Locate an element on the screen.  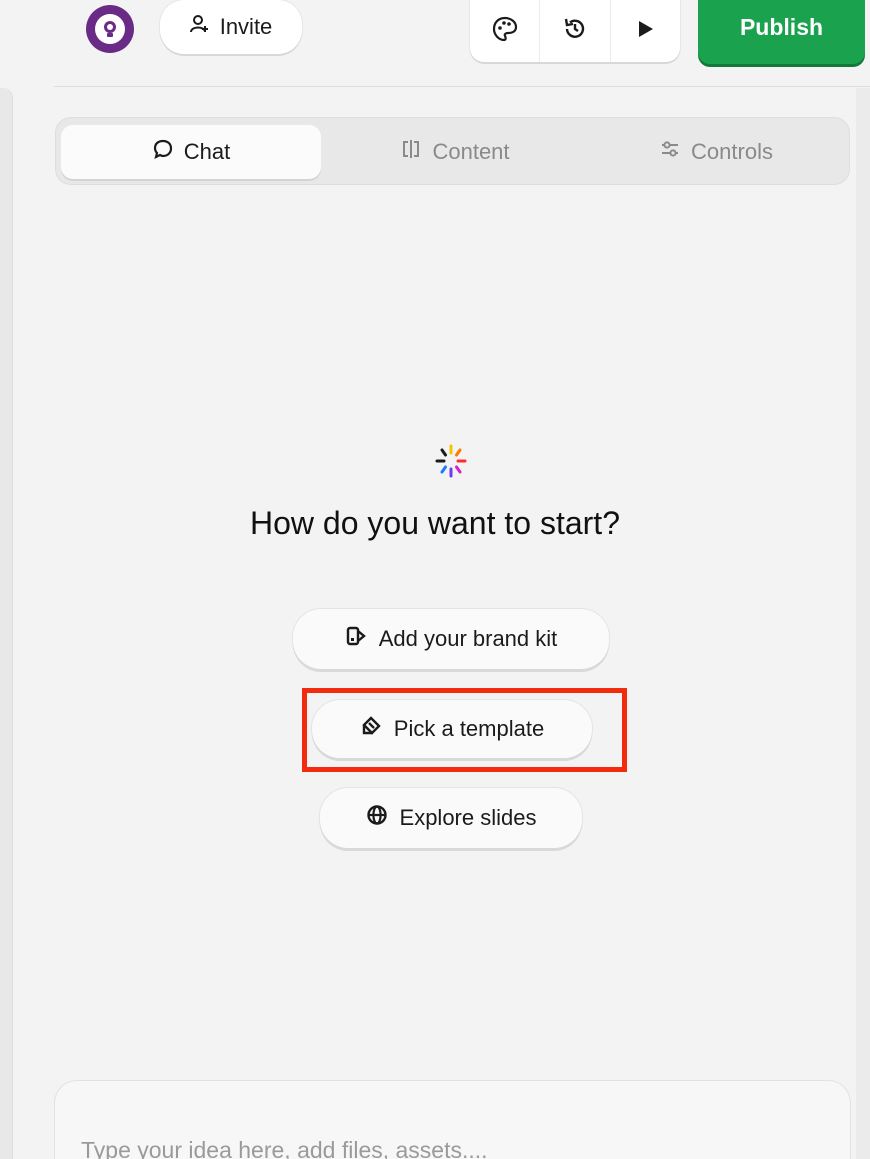
add-brand-kit-label: Add your brand kit is located at coordinates (468, 638).